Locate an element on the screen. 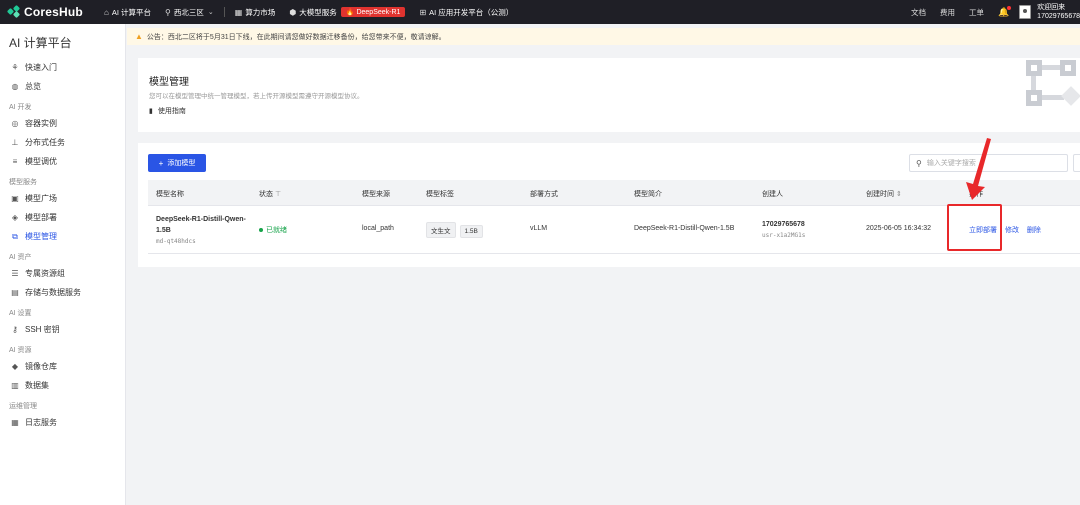 The image size is (1080, 505). tree-icon: ⚘ is located at coordinates (15, 67).